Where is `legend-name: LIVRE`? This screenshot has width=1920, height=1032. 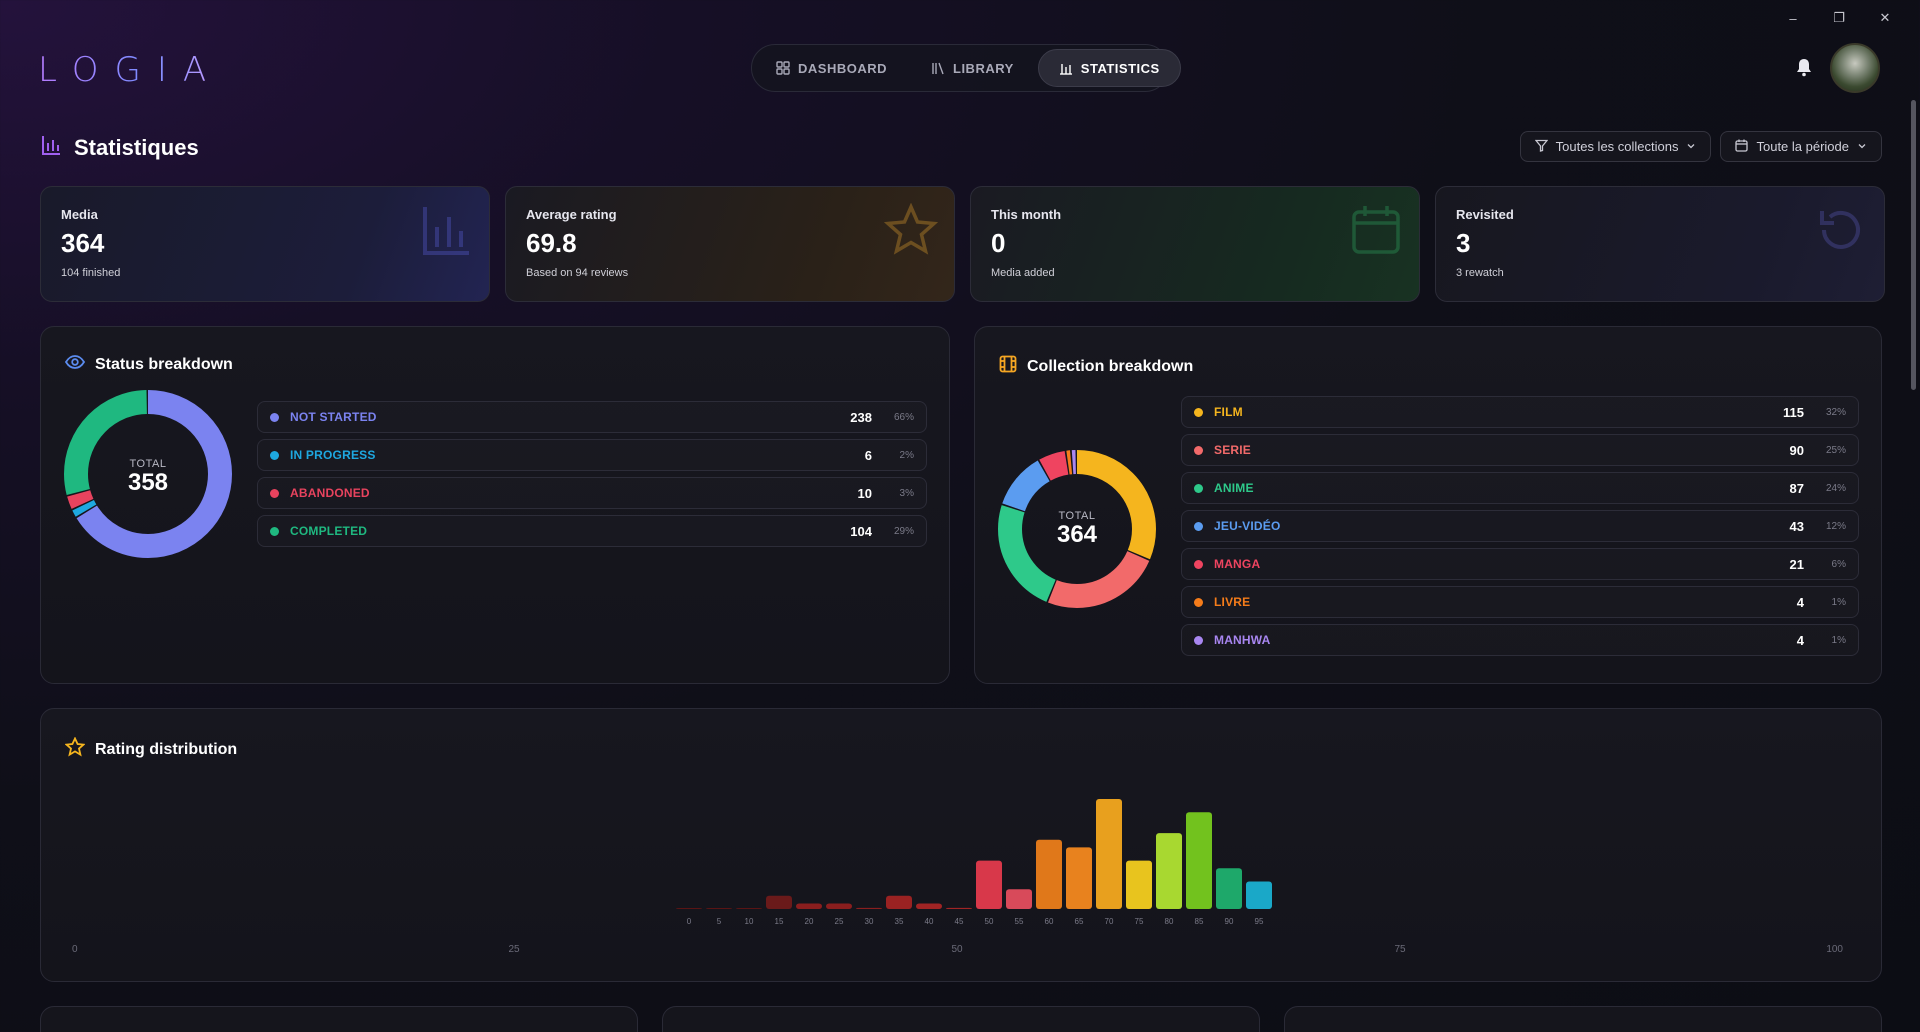 legend-name: LIVRE is located at coordinates (1232, 602).